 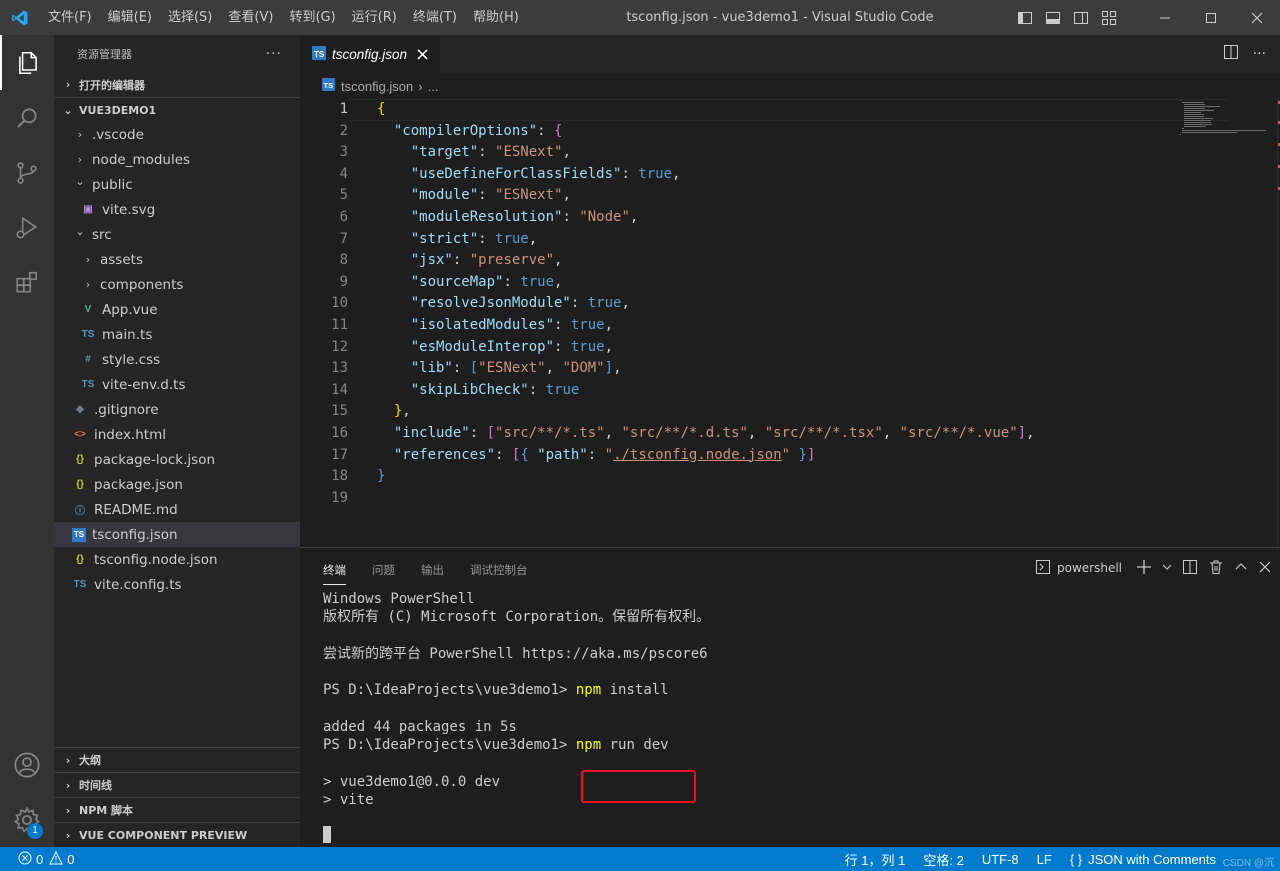 I want to click on toggle-primary-sidebar-icon, so click(x=1025, y=17).